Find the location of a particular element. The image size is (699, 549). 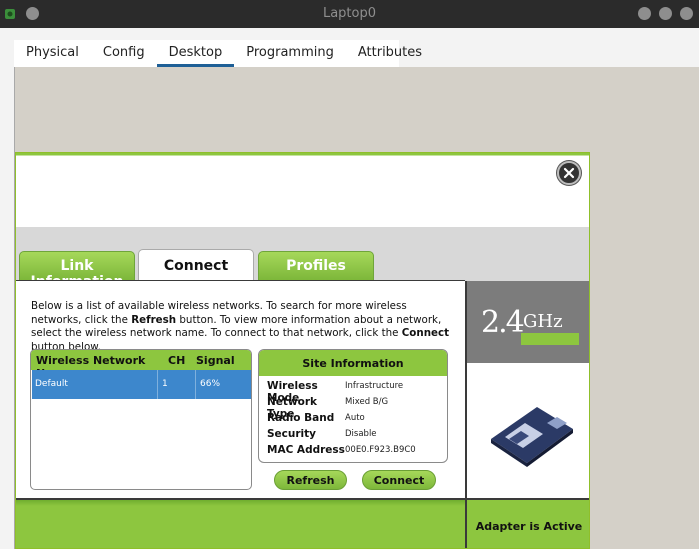

close-panel-button is located at coordinates (569, 173).